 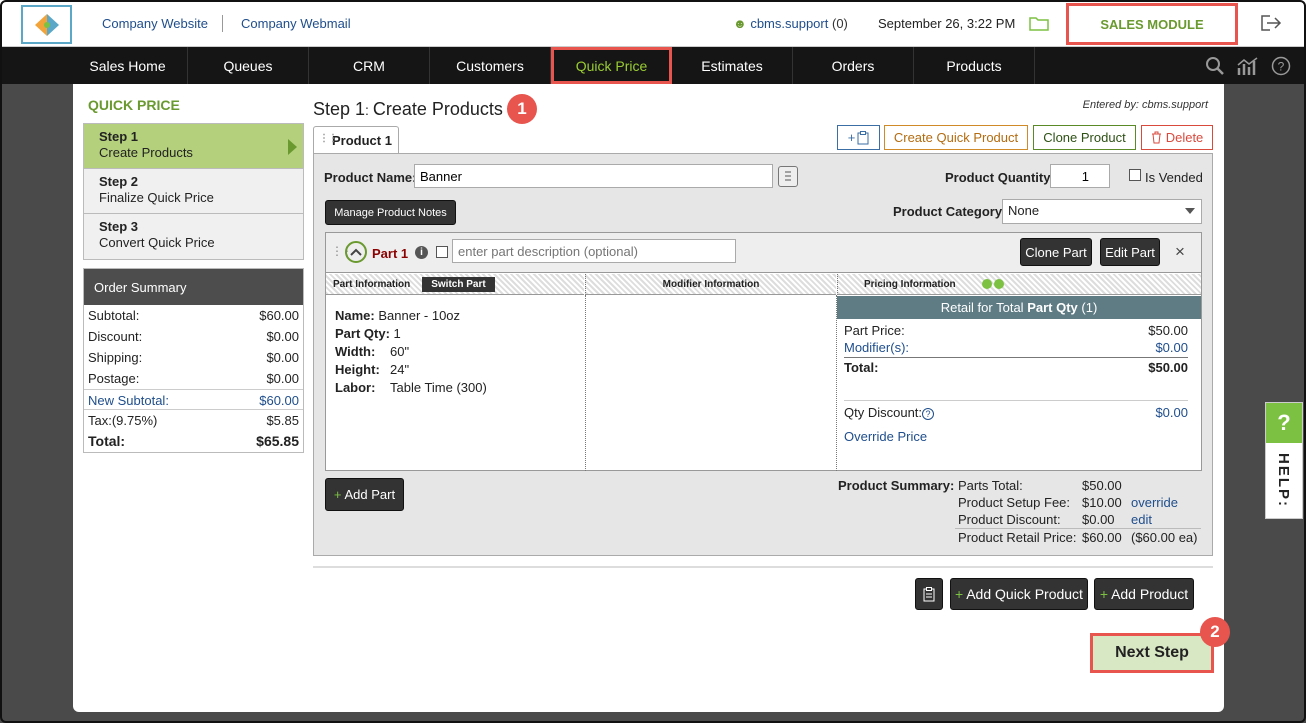 What do you see at coordinates (956, 137) in the screenshot?
I see `create-quick-product-button: Create Quick Product` at bounding box center [956, 137].